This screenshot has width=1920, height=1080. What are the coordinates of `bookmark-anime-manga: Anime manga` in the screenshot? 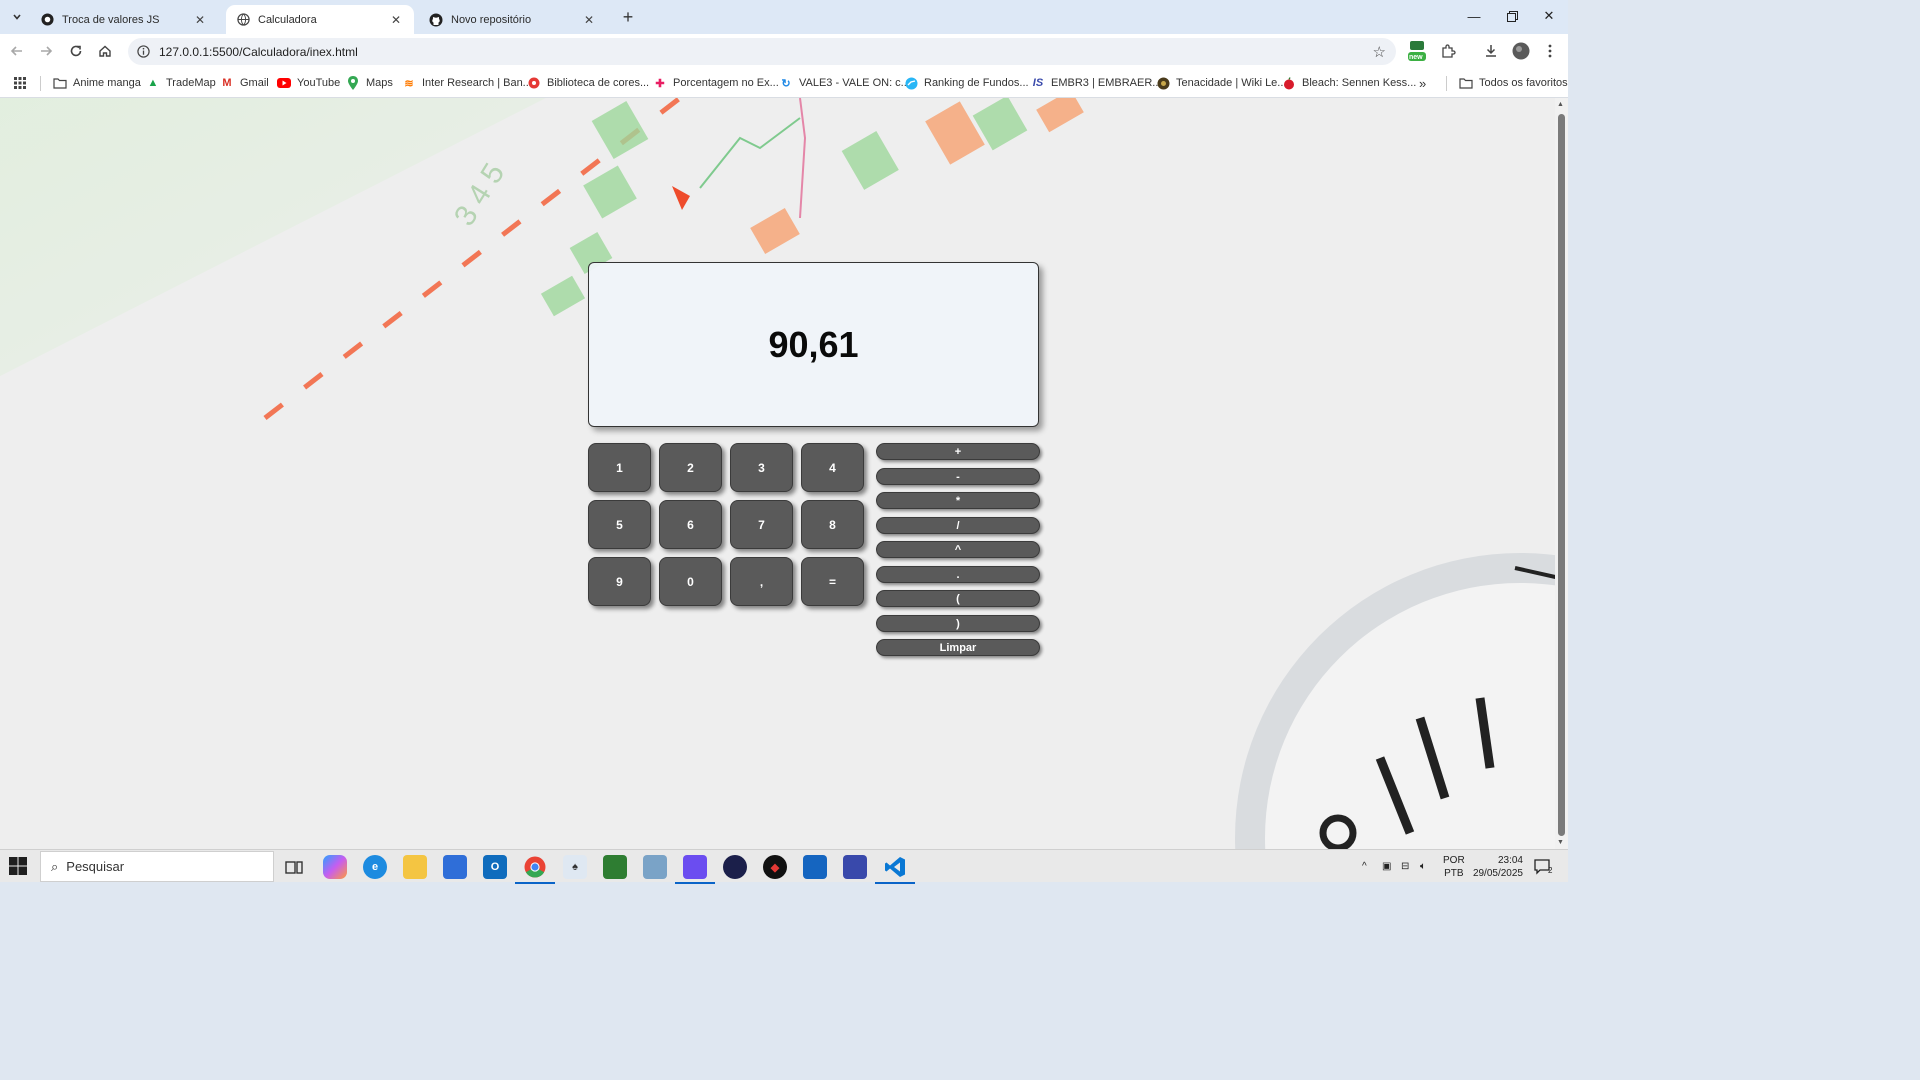 It's located at (97, 83).